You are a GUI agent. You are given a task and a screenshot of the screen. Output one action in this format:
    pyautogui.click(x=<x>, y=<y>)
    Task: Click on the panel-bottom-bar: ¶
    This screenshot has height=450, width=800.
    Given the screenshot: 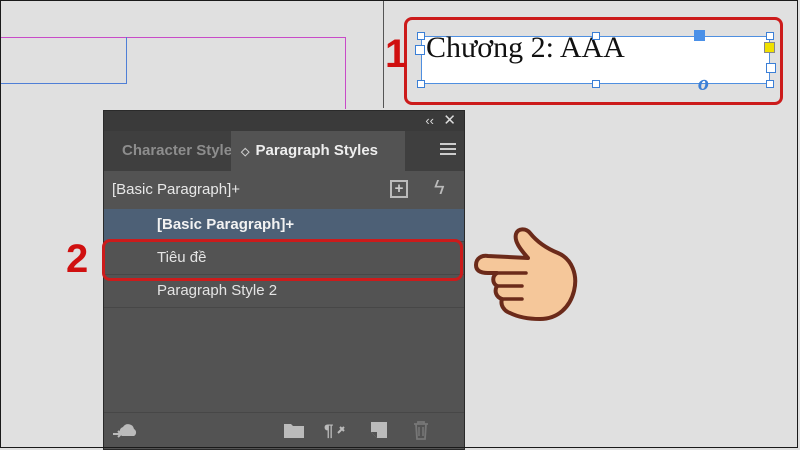 What is the action you would take?
    pyautogui.click(x=284, y=430)
    